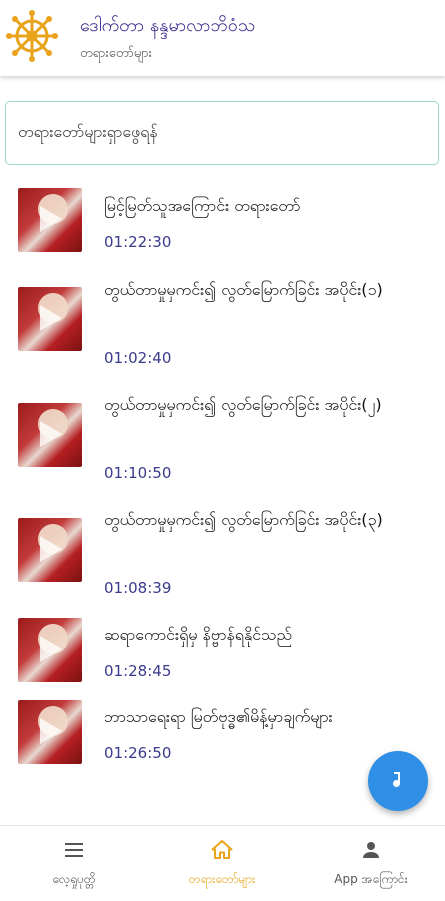  I want to click on item-duration: 01:08:39, so click(138, 588).